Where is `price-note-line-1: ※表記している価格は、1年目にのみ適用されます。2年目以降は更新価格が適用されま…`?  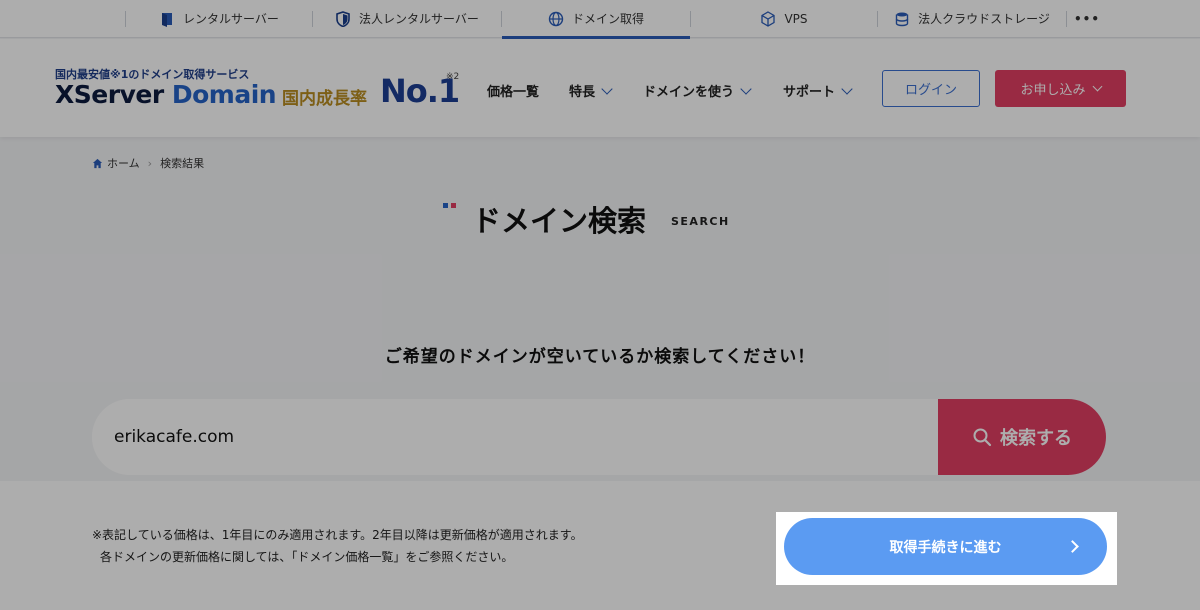
price-note-line-1: ※表記している価格は、1年目にのみ適用されます。2年目以降は更新価格が適用されま… is located at coordinates (337, 535).